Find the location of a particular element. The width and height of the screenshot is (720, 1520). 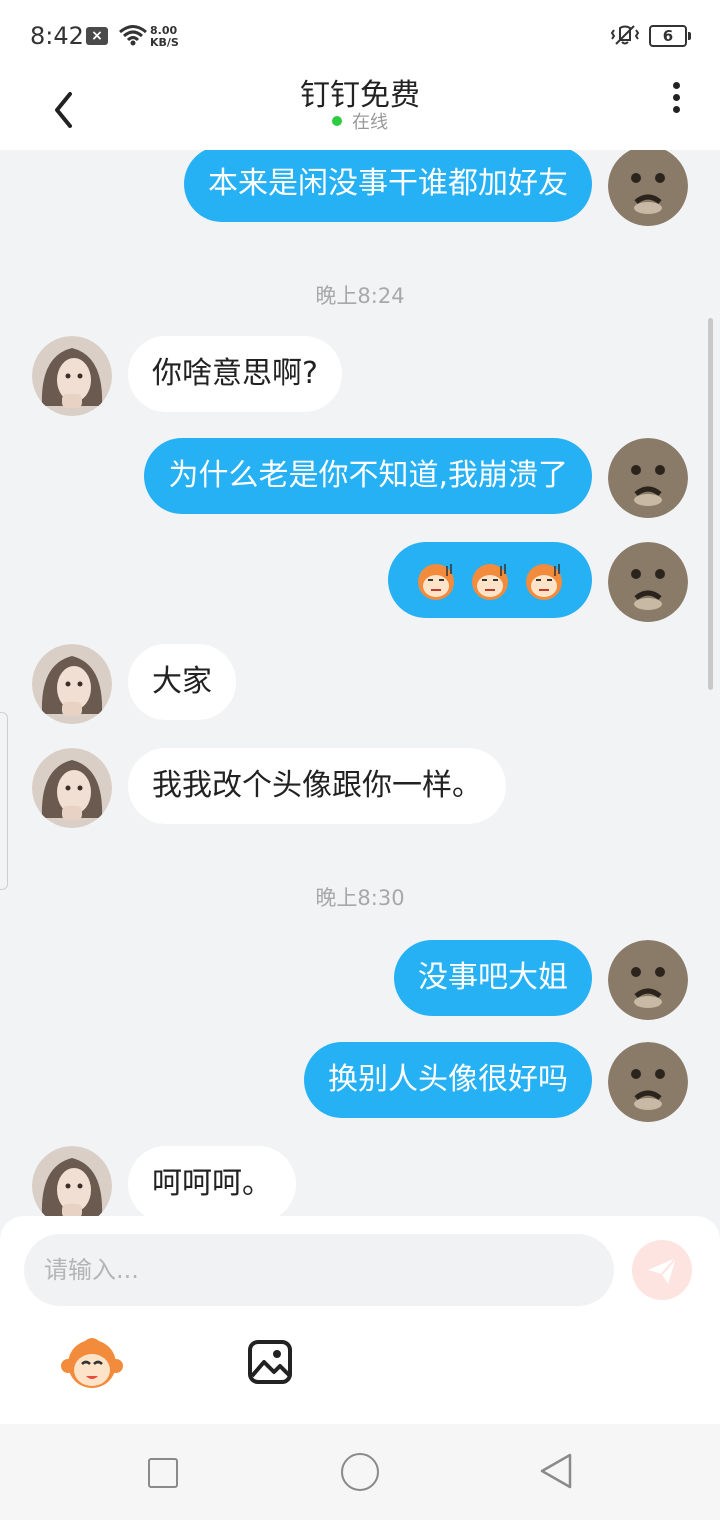

paper-plane-icon is located at coordinates (662, 1270).